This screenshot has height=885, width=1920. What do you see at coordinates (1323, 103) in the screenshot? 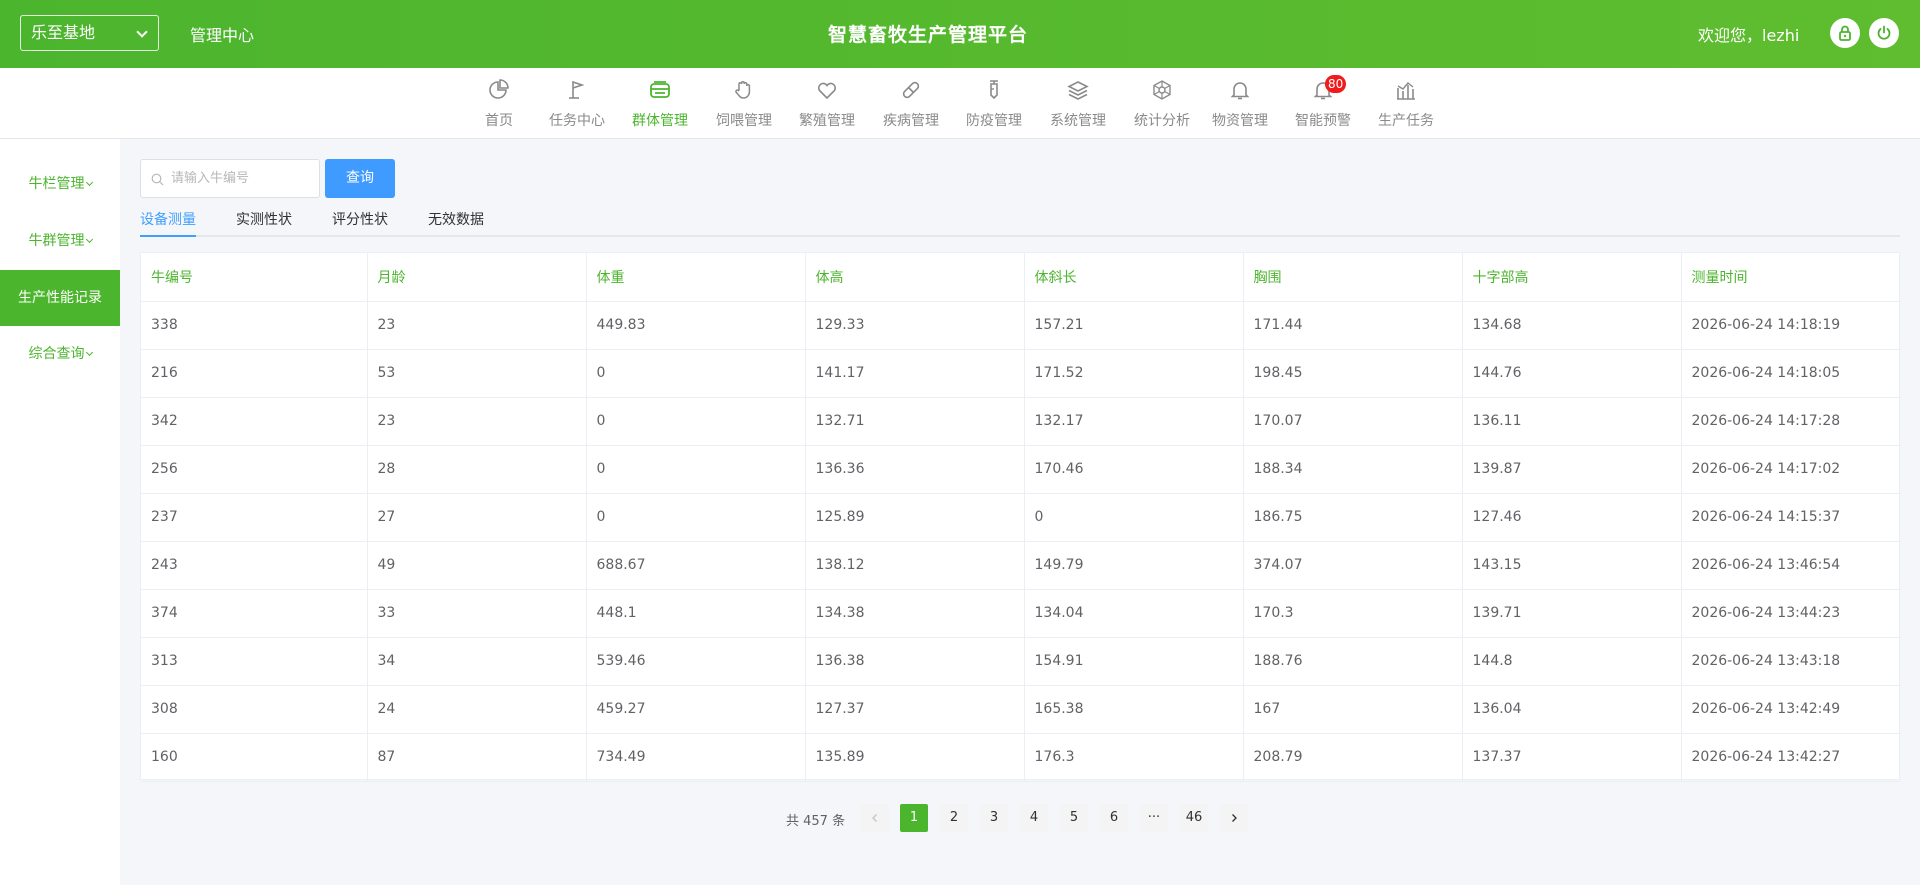
I see `nav-item-10: 智能预警 80` at bounding box center [1323, 103].